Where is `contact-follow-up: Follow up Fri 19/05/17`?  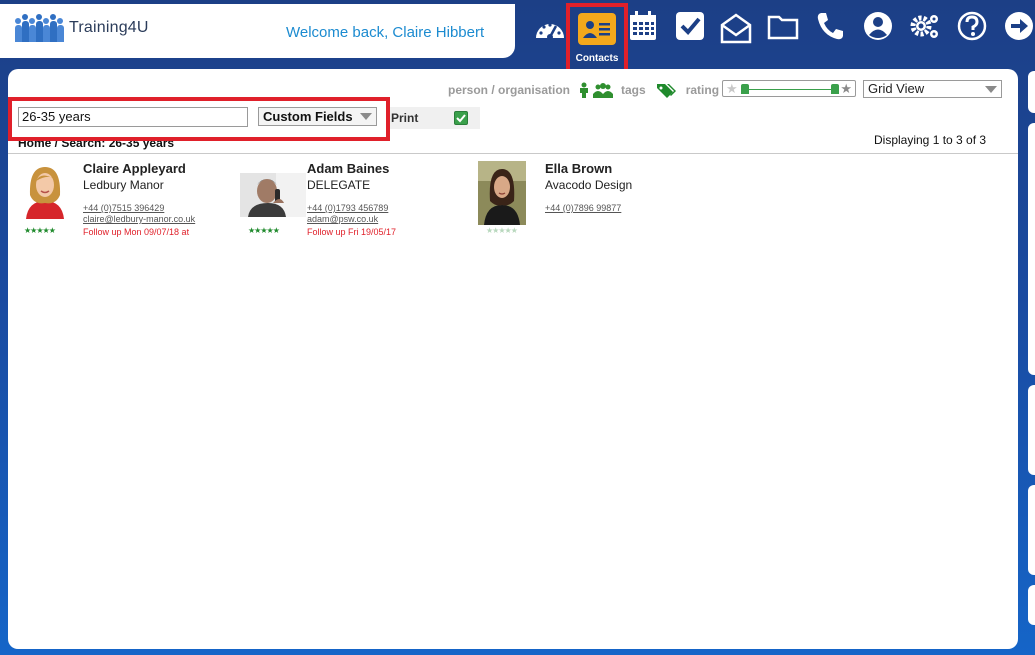 contact-follow-up: Follow up Fri 19/05/17 is located at coordinates (352, 232).